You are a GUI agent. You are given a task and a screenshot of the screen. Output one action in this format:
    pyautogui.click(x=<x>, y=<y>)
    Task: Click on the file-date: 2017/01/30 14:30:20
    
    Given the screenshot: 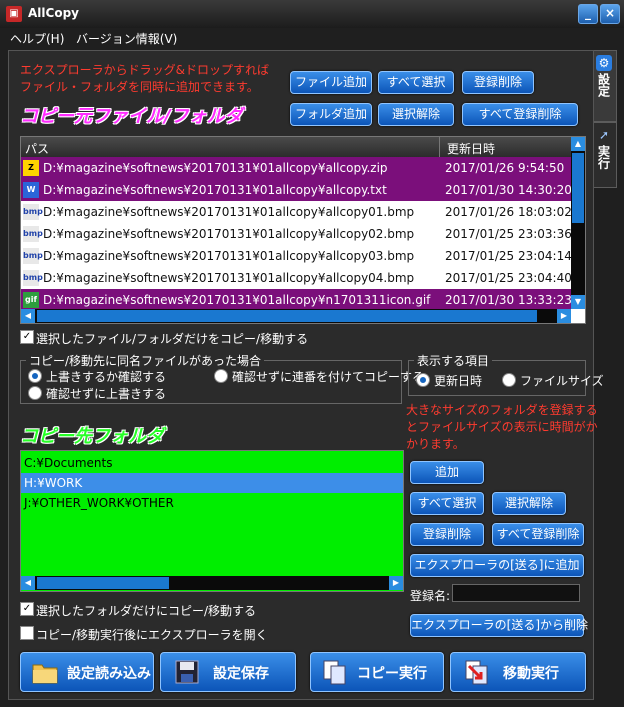 What is the action you would take?
    pyautogui.click(x=508, y=190)
    